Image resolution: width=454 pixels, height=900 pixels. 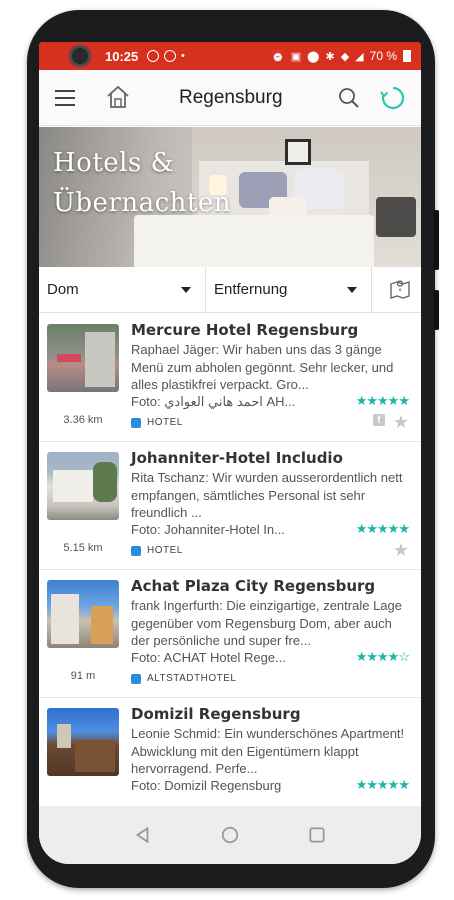 I want to click on hero-title: Hotels & Übernachten, so click(x=142, y=183).